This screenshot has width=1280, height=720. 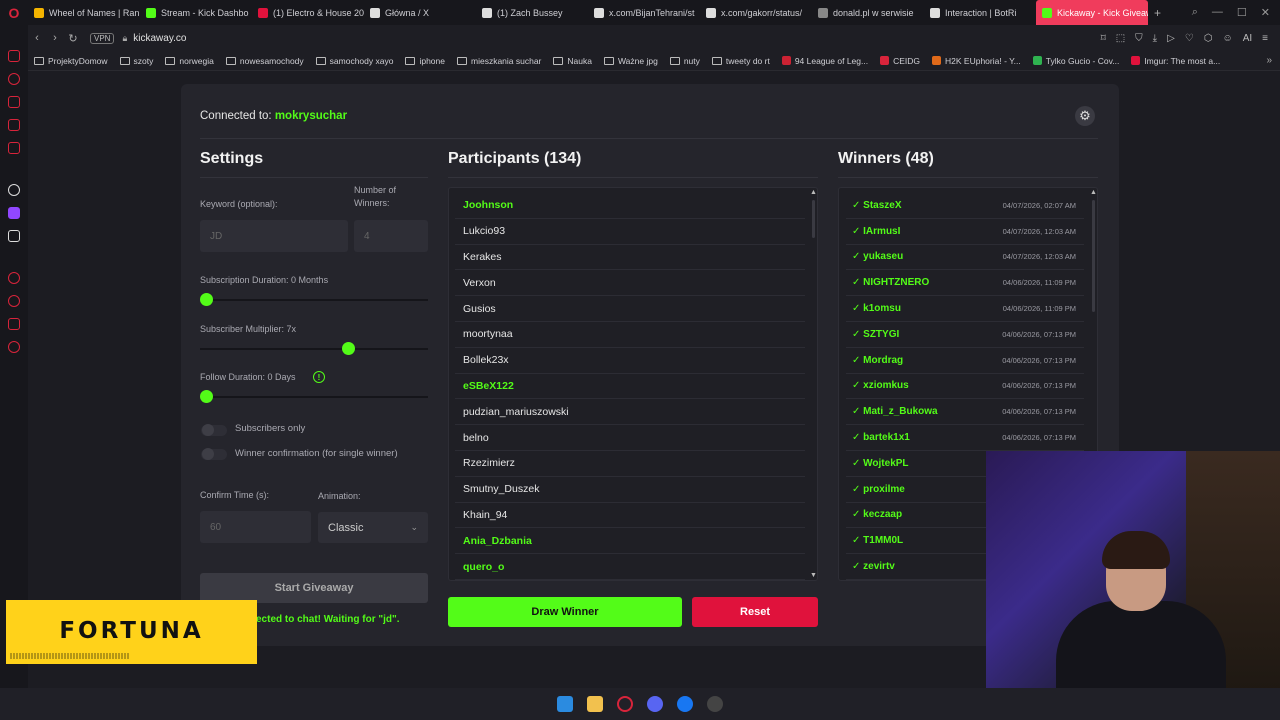 I want to click on participant-row: Rzezimierz, so click(x=630, y=464).